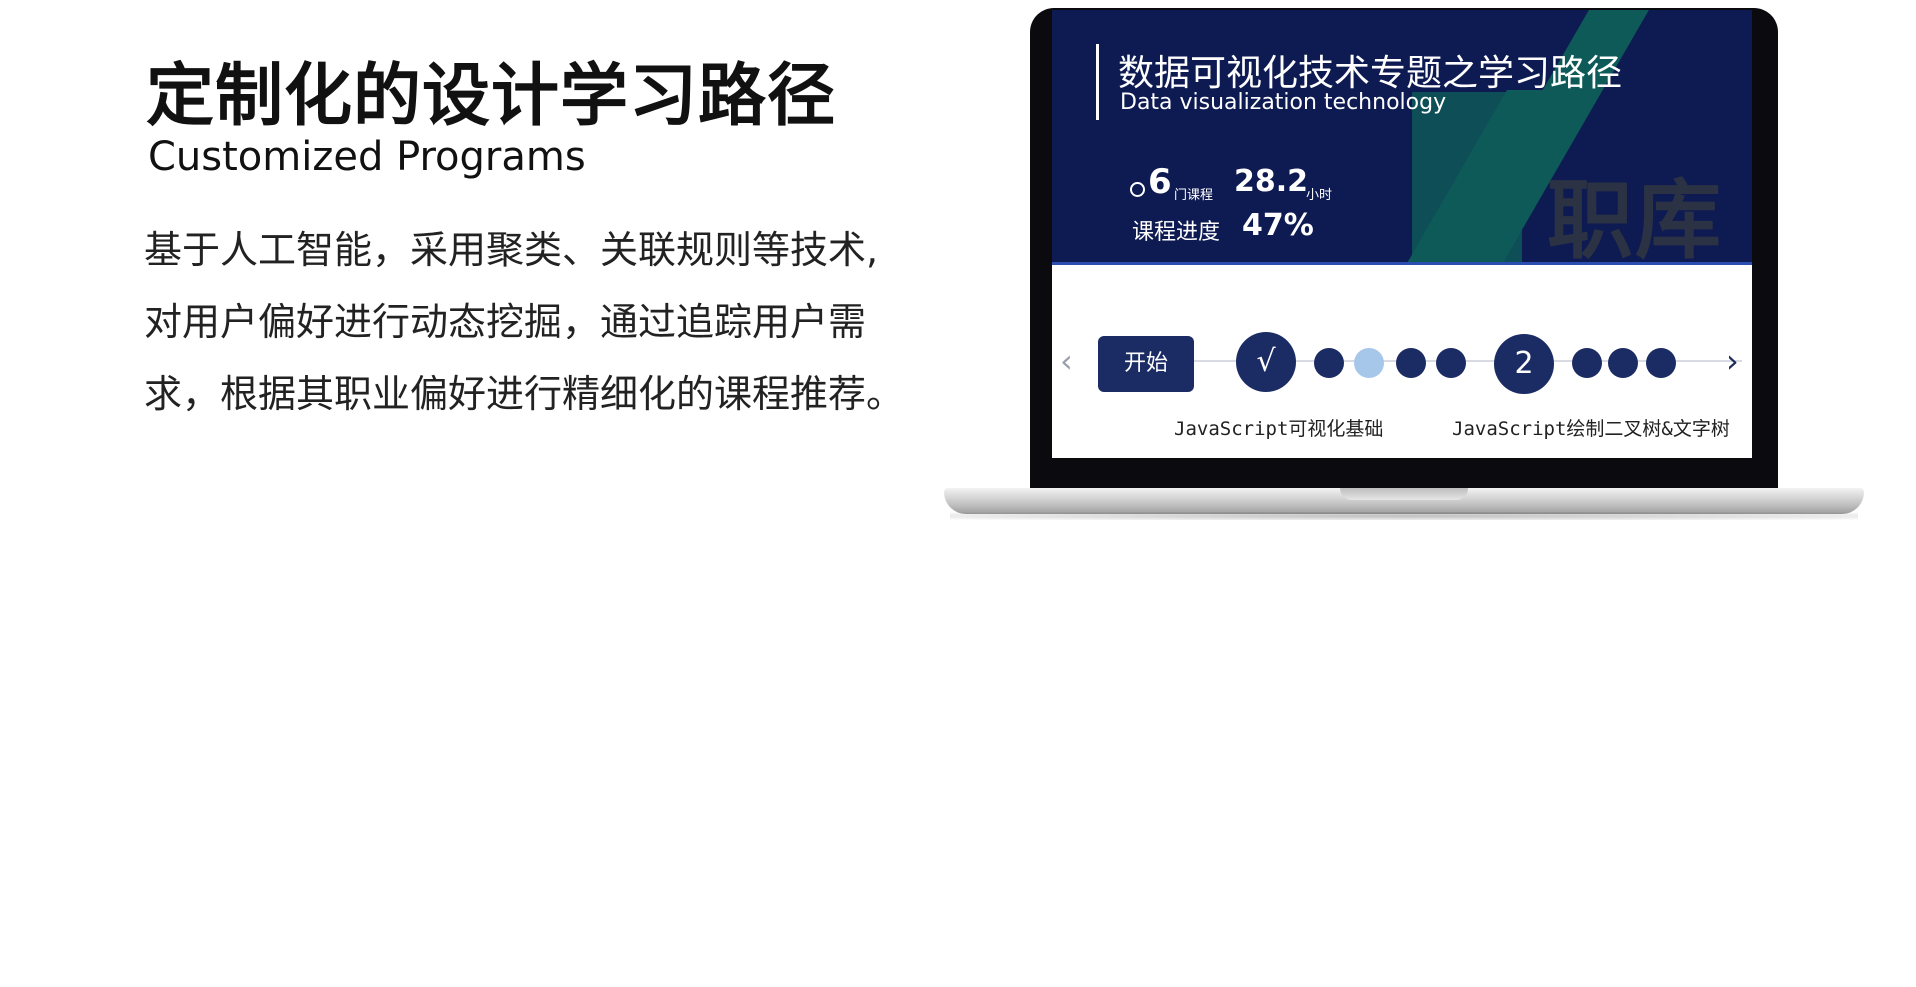 The height and width of the screenshot is (987, 1916). Describe the element at coordinates (1370, 73) in the screenshot. I see `screen-title: 数据可视化技术专题之学习路径` at that location.